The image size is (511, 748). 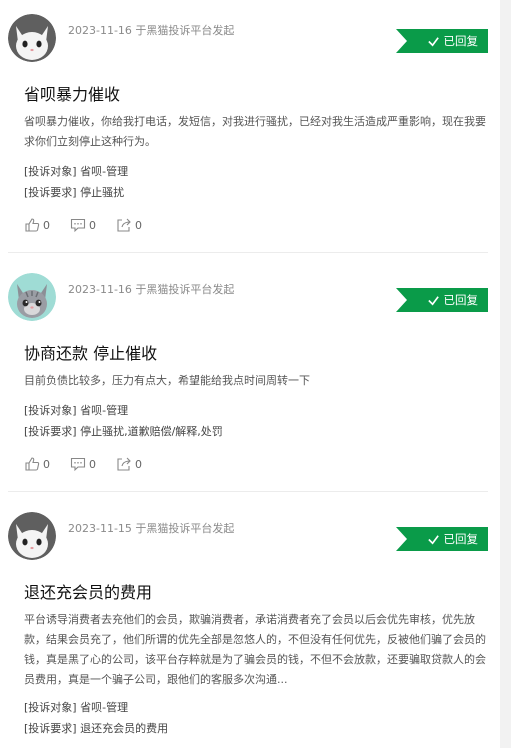 What do you see at coordinates (32, 297) in the screenshot?
I see `gray-tabby-cat-avatar` at bounding box center [32, 297].